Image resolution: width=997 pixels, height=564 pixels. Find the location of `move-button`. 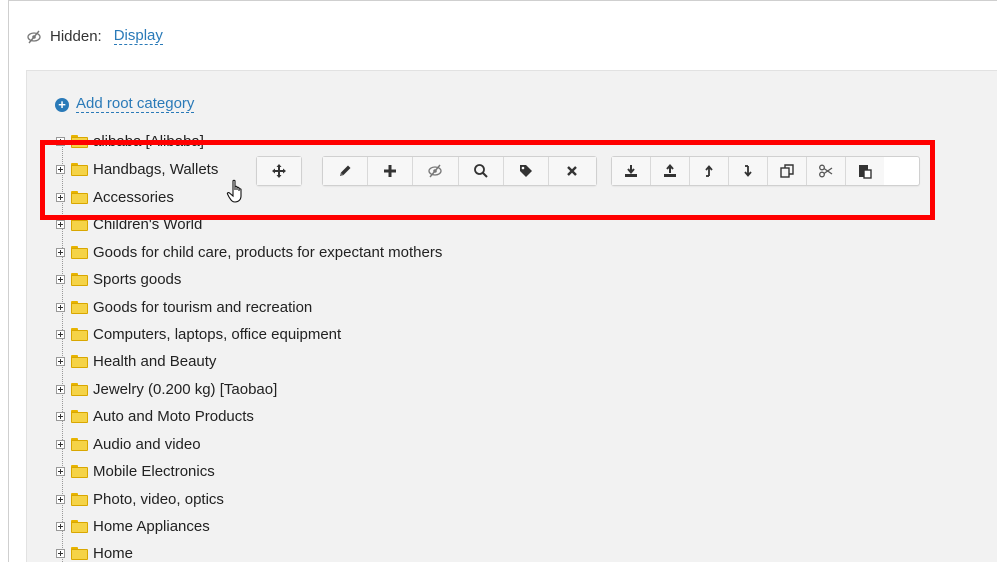

move-button is located at coordinates (279, 171).